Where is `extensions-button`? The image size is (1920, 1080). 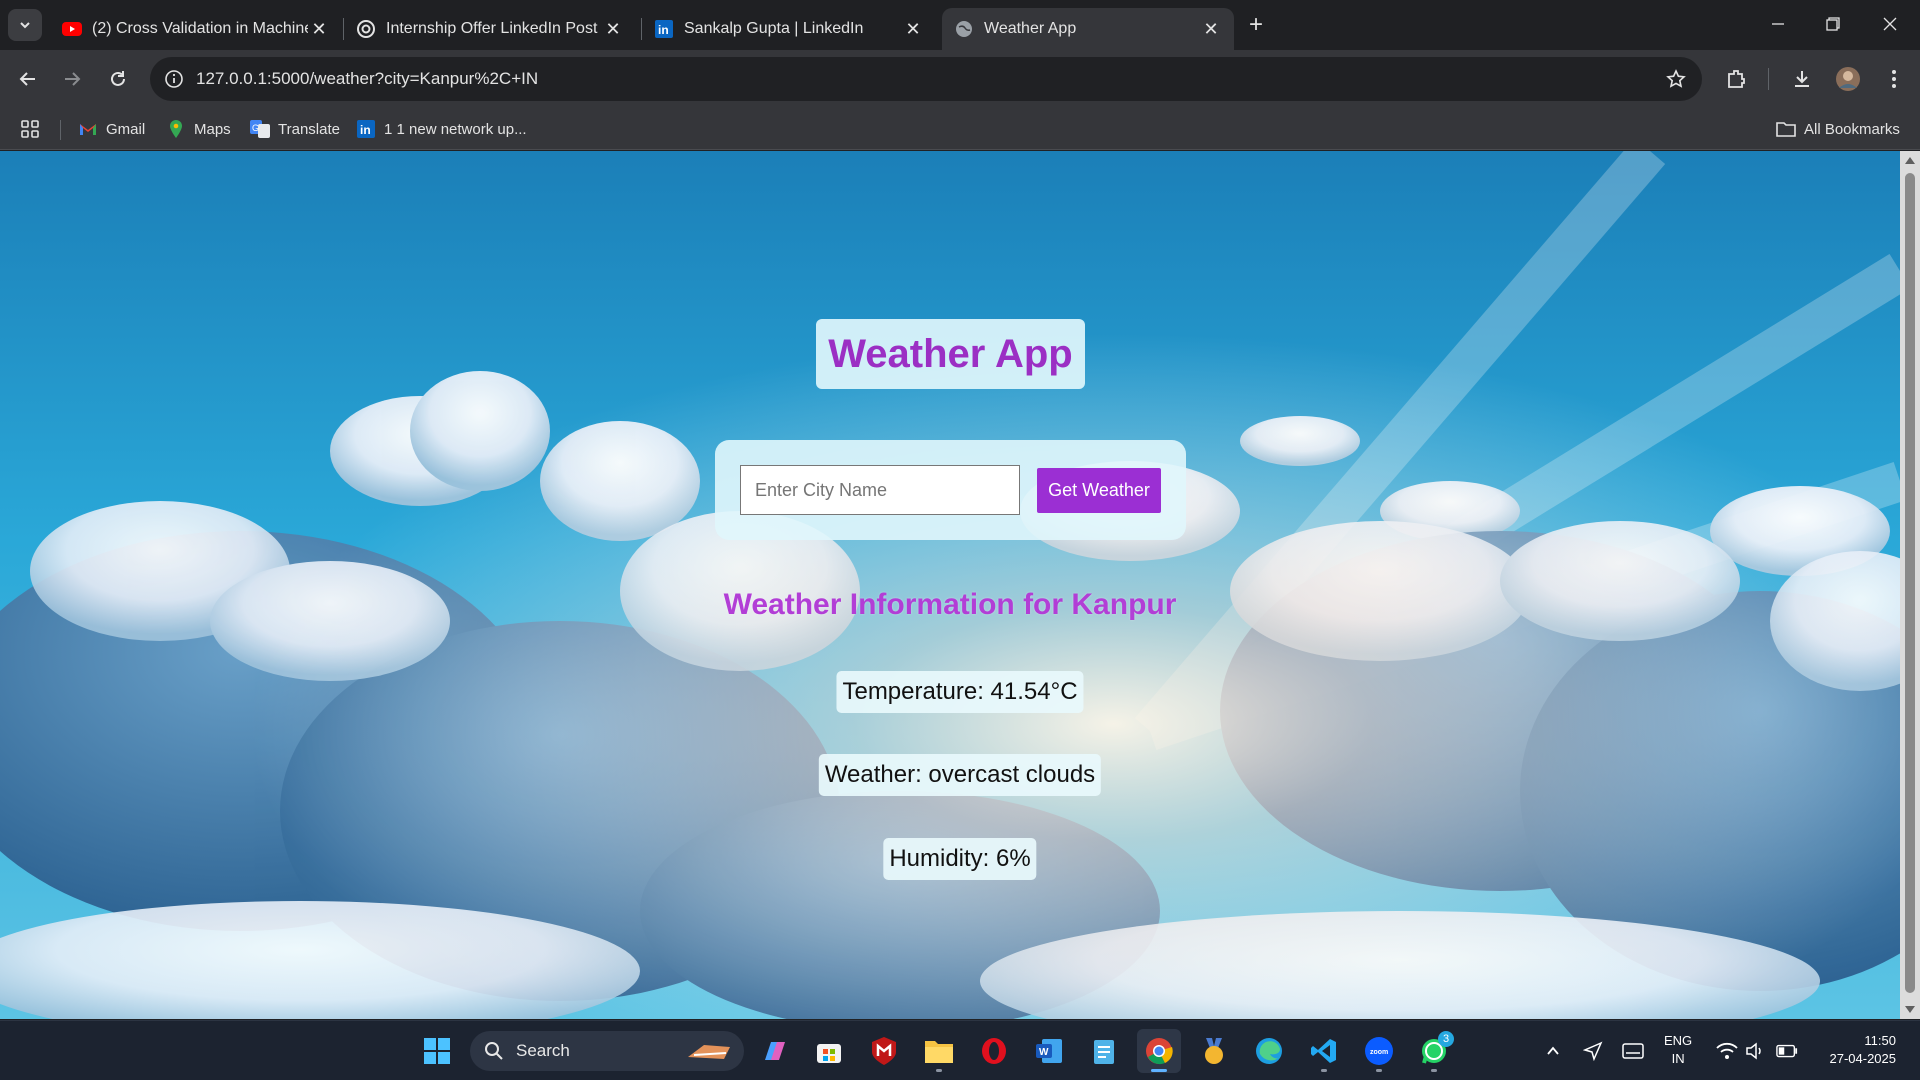 extensions-button is located at coordinates (1736, 79).